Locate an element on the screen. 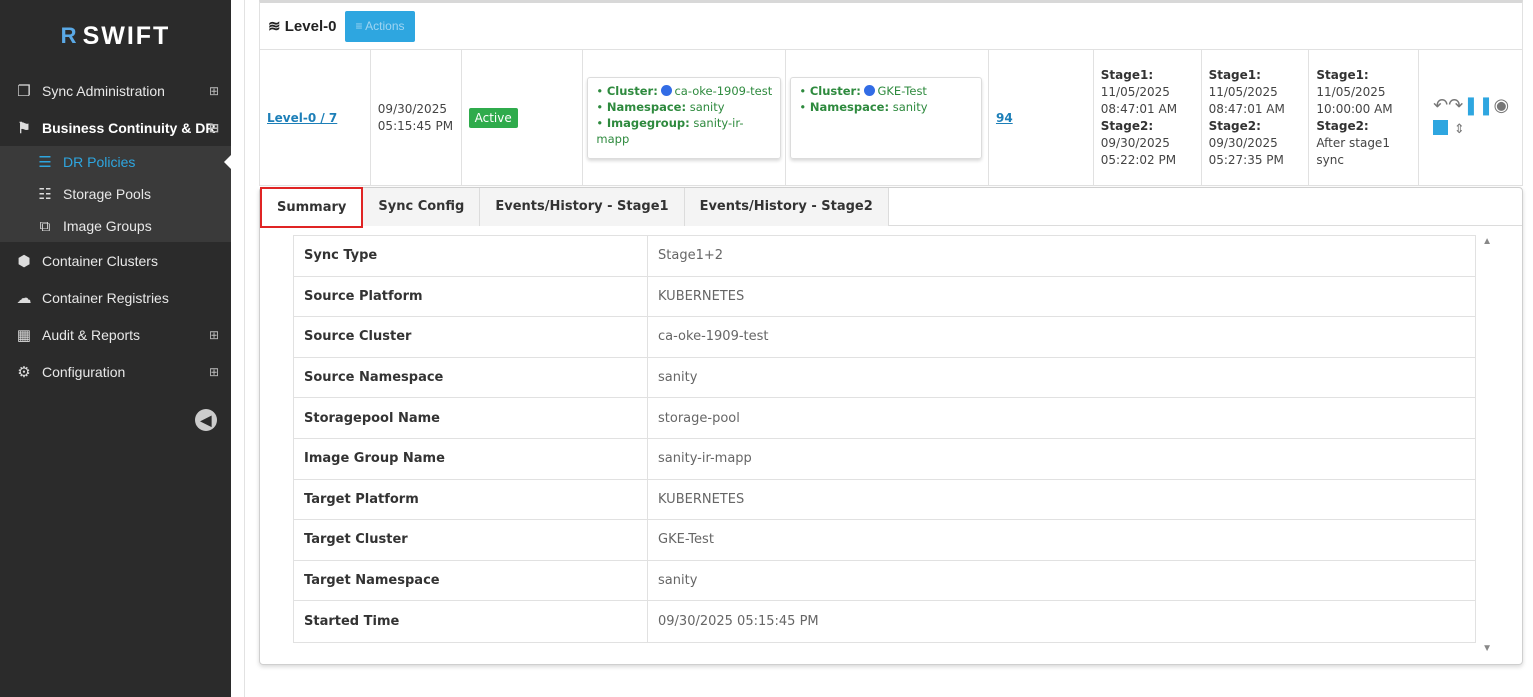 This screenshot has width=1533, height=697. table-row: Source Cluster ca-oke-1909-test is located at coordinates (884, 337).